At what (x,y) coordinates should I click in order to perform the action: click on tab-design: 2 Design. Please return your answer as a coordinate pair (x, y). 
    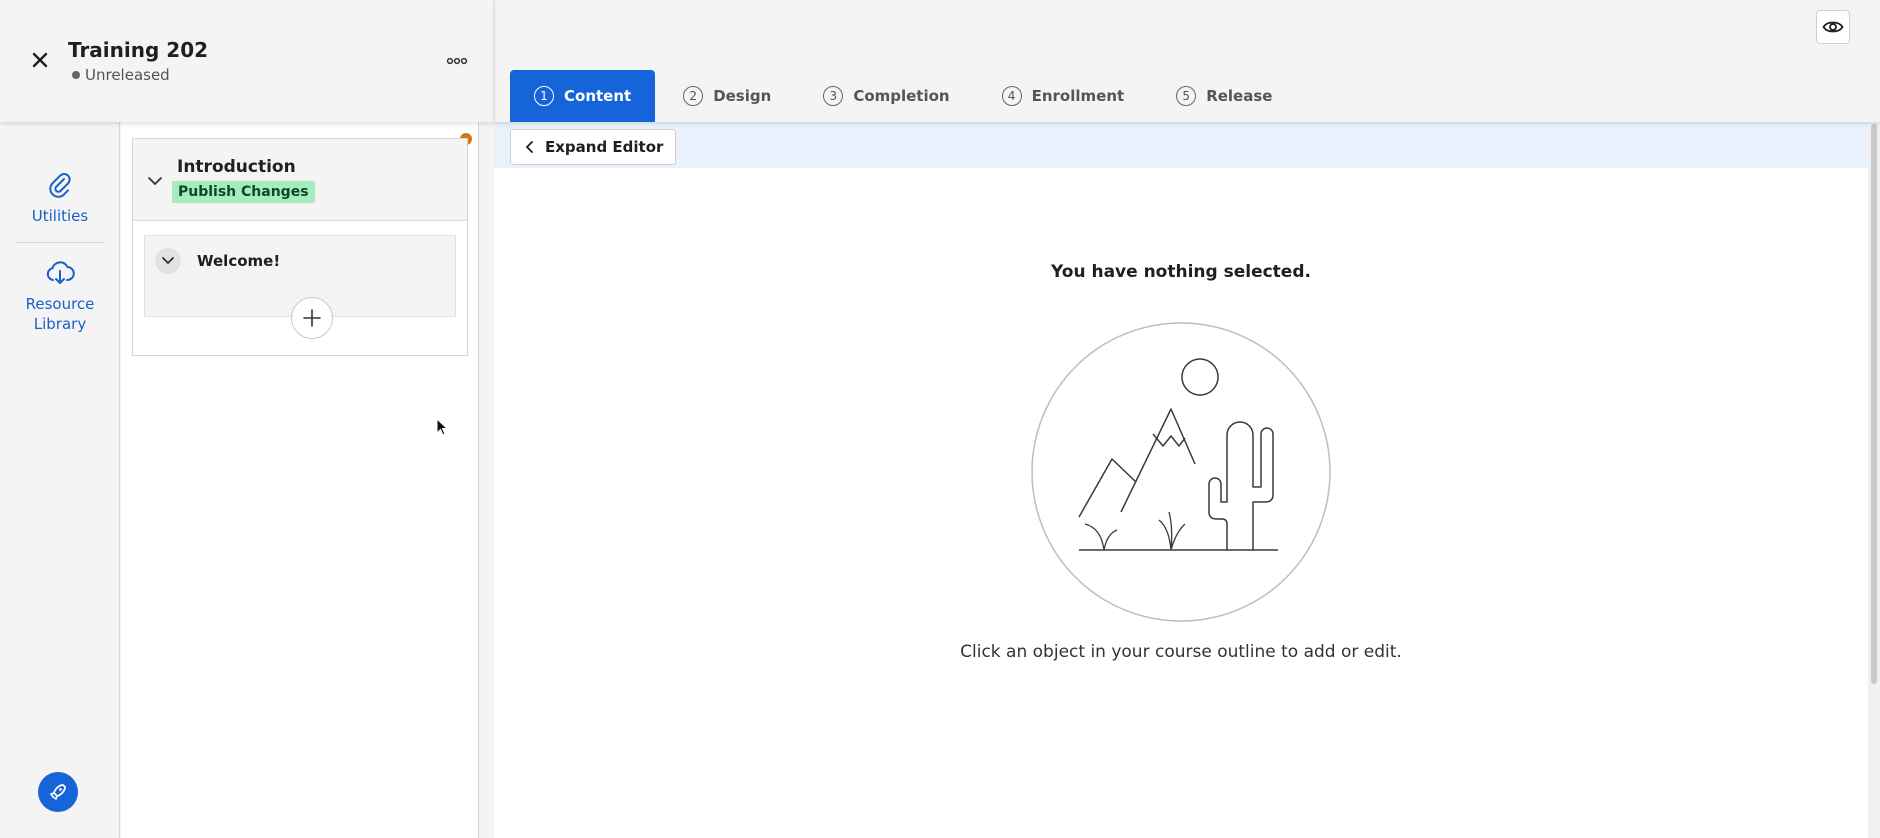
    Looking at the image, I should click on (727, 96).